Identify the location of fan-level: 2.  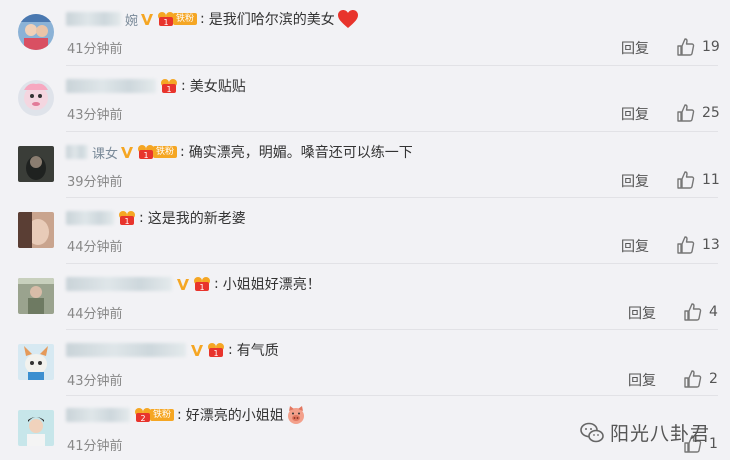
(142, 418).